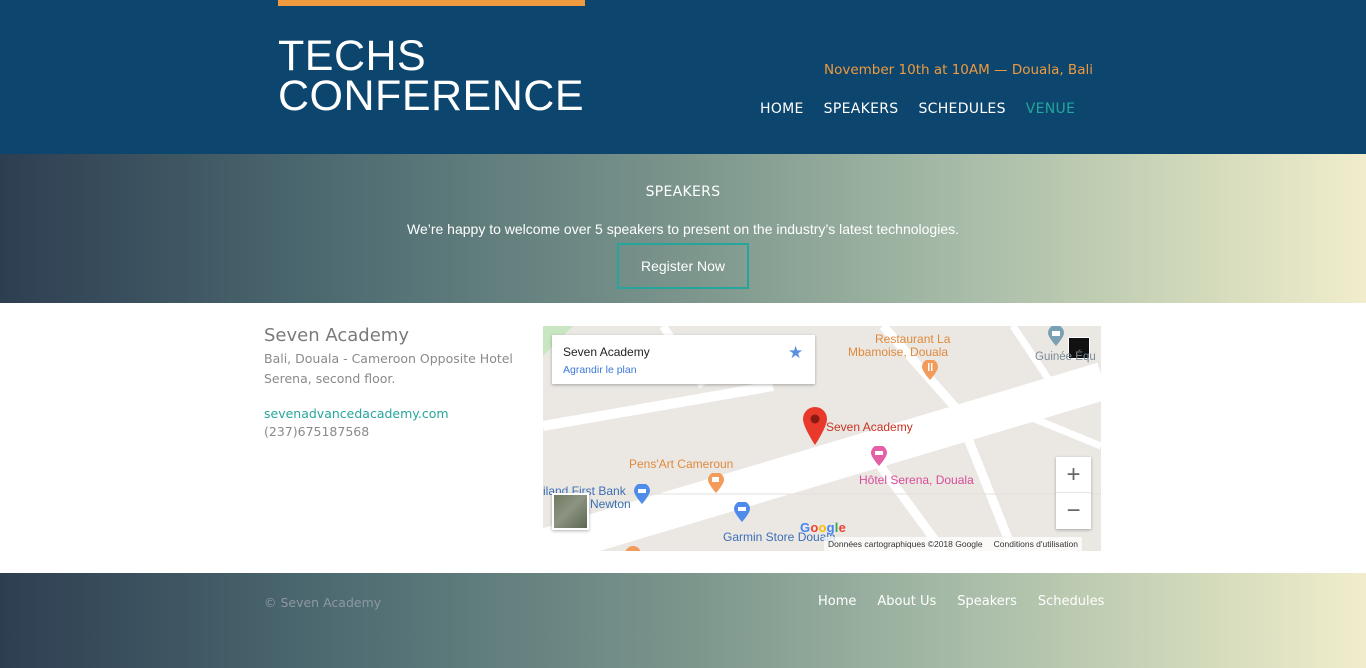  Describe the element at coordinates (716, 483) in the screenshot. I see `cafe-pin-icon` at that location.